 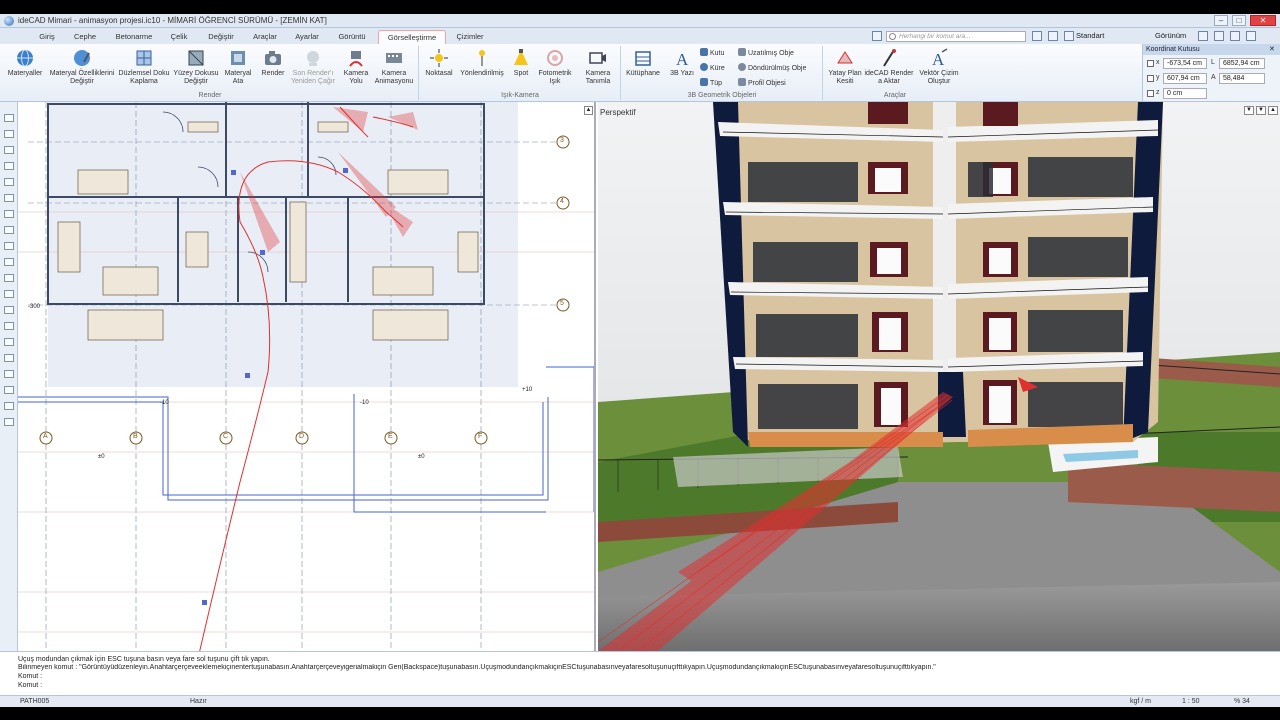 I want to click on camera-path-button: Kamera Yolu, so click(x=356, y=67).